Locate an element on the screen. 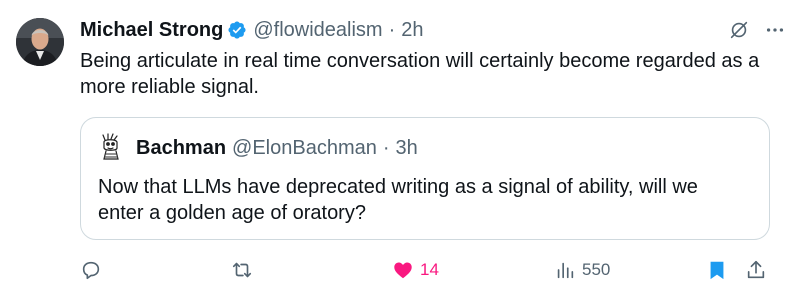 The height and width of the screenshot is (306, 800). bookmark-button is located at coordinates (717, 270).